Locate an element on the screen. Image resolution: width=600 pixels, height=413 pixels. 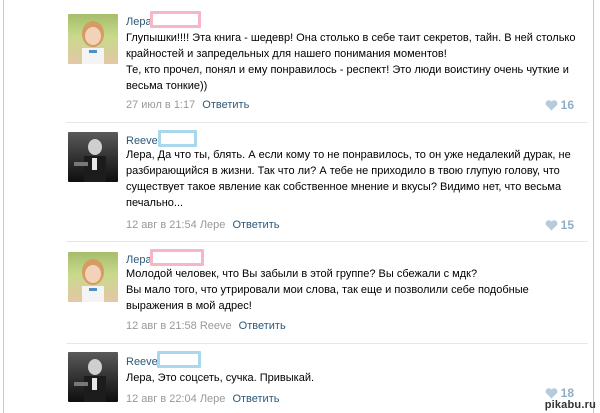
comment-text: Лера, Это соцсеть, сучка. Привыкай. is located at coordinates (352, 378).